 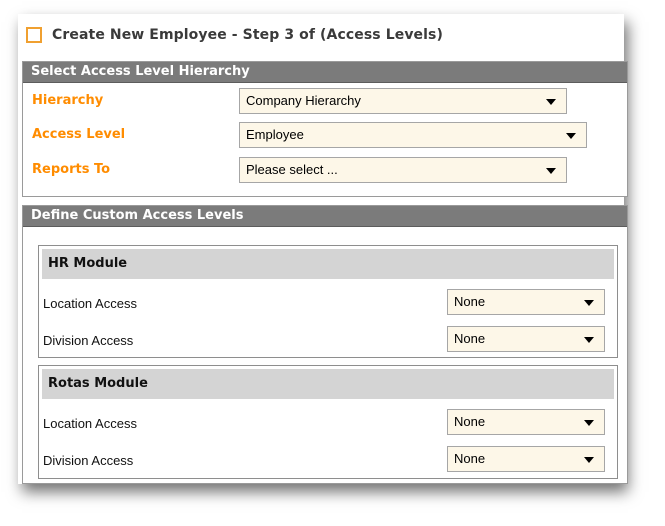 What do you see at coordinates (88, 460) in the screenshot?
I see `rotas-division-access-label: Division Access` at bounding box center [88, 460].